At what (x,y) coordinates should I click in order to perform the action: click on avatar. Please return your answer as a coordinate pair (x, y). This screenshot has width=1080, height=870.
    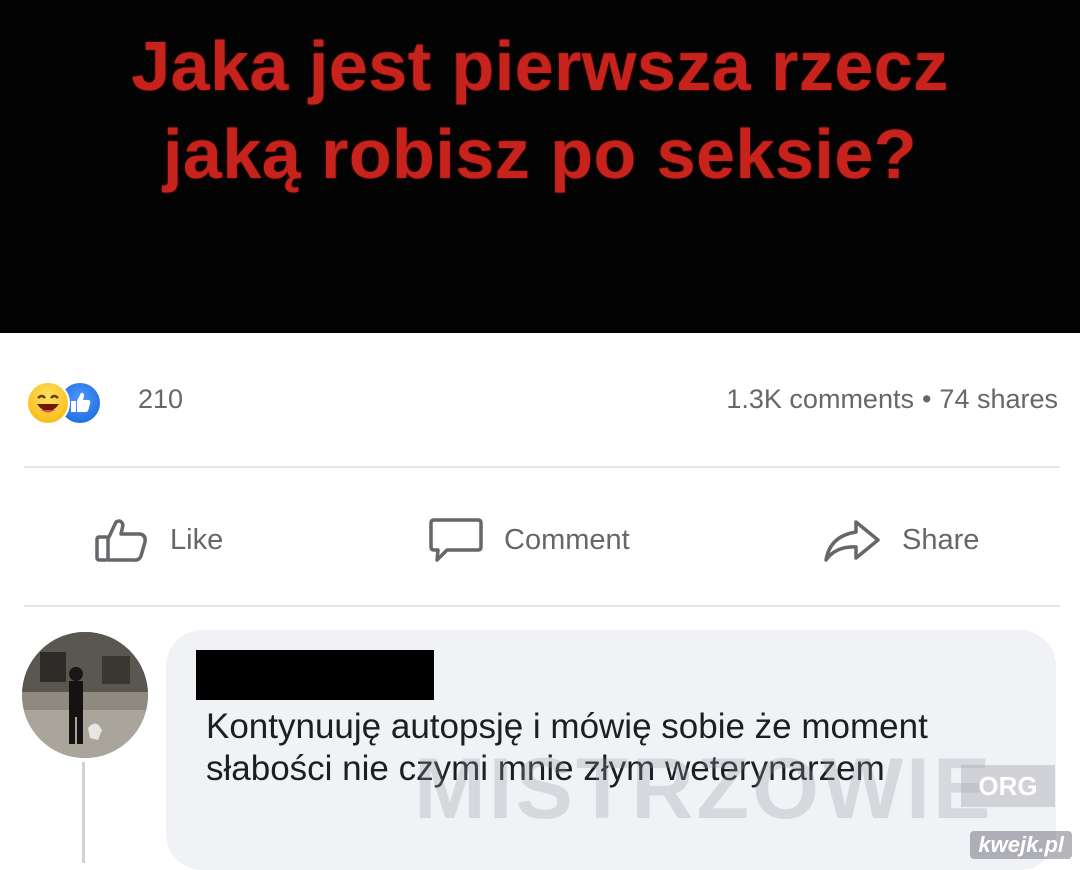
    Looking at the image, I should click on (85, 695).